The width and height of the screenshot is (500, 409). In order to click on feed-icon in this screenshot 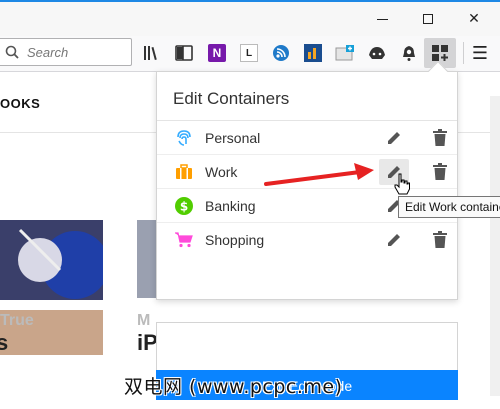, I will do `click(281, 53)`.